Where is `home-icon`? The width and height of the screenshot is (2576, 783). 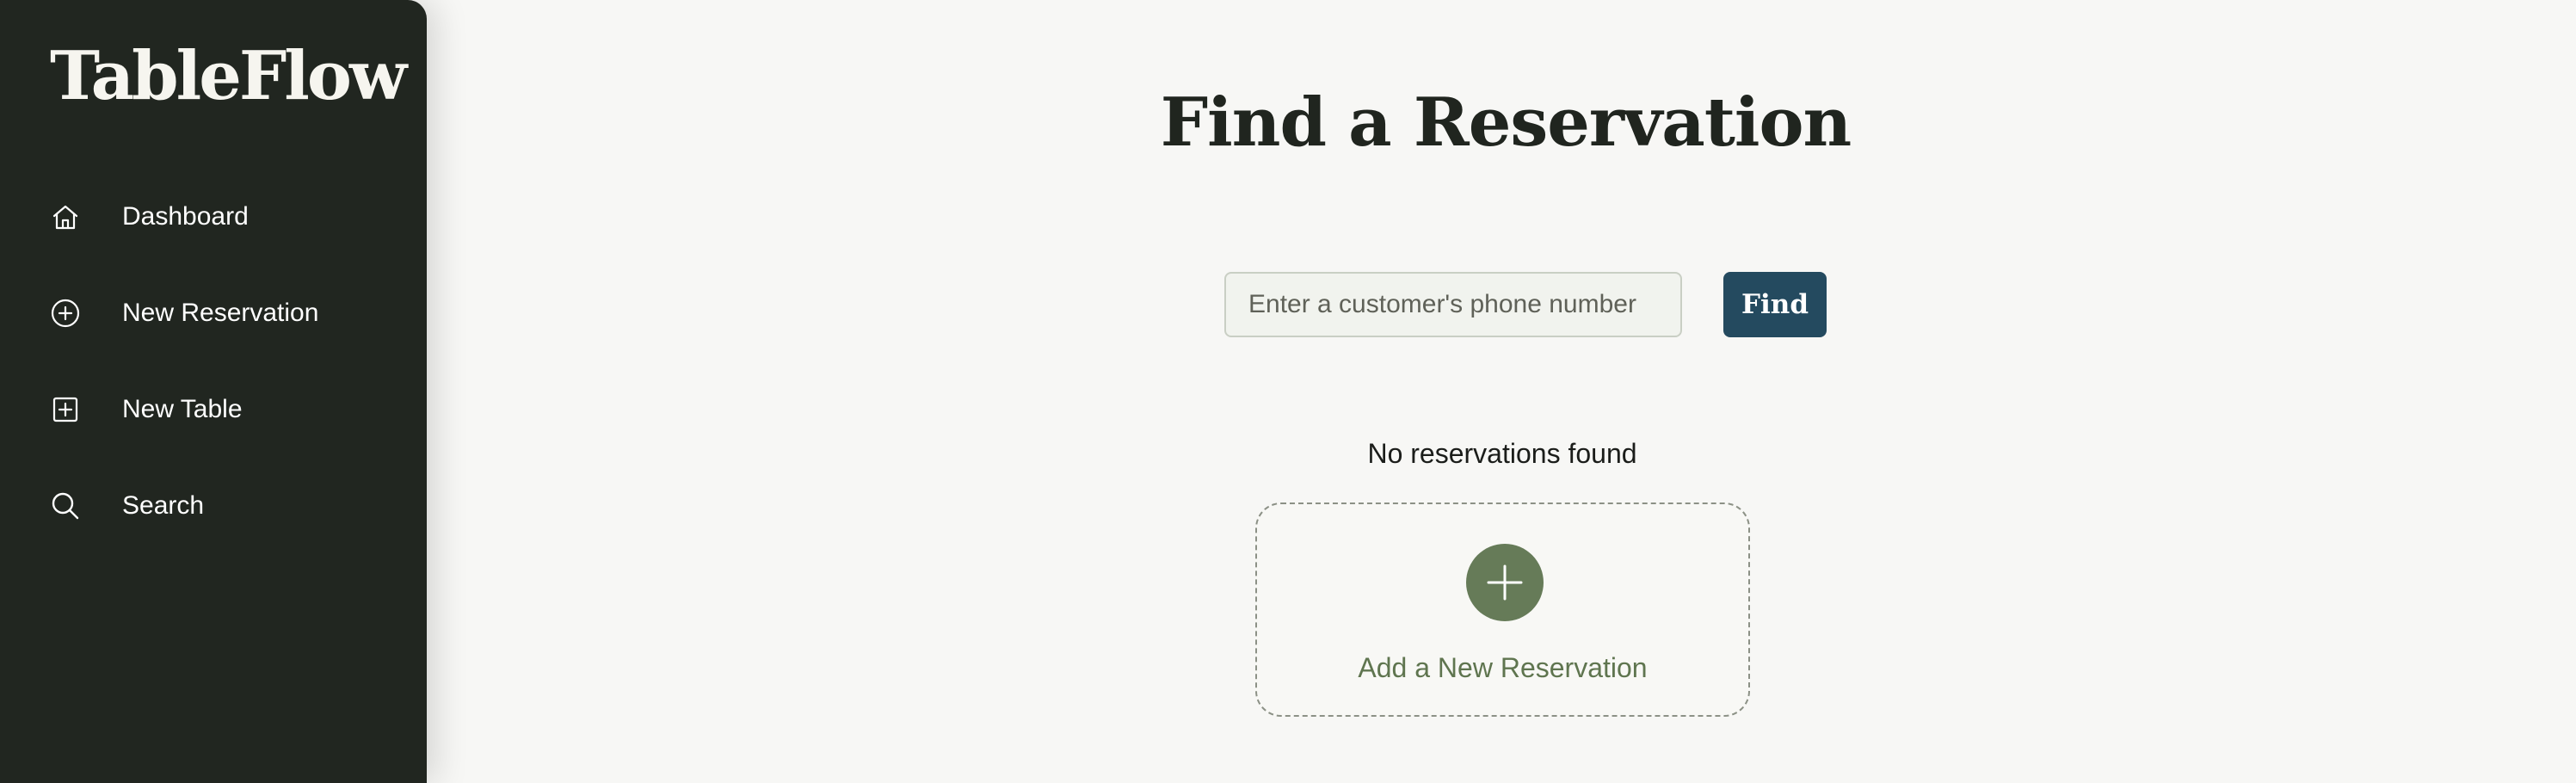
home-icon is located at coordinates (80, 217).